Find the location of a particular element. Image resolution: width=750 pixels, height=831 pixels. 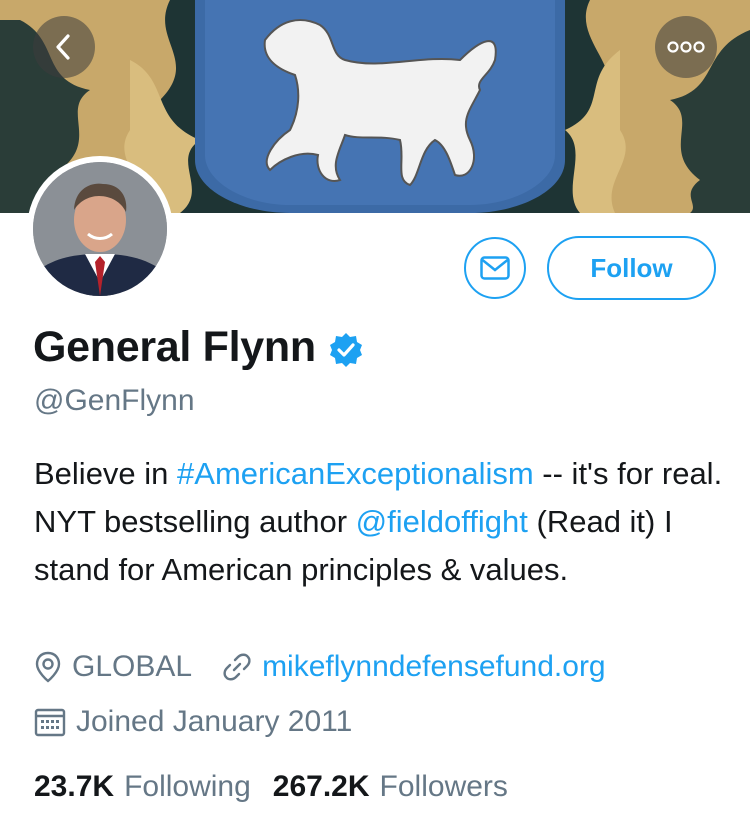

following-count: 23.7K is located at coordinates (74, 786).